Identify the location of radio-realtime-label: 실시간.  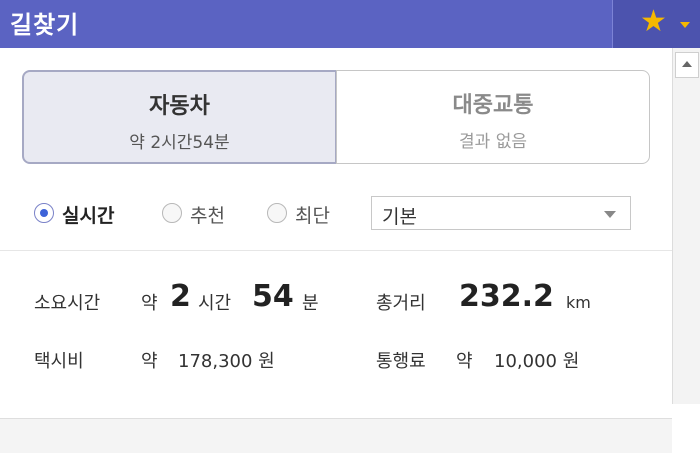
(88, 216).